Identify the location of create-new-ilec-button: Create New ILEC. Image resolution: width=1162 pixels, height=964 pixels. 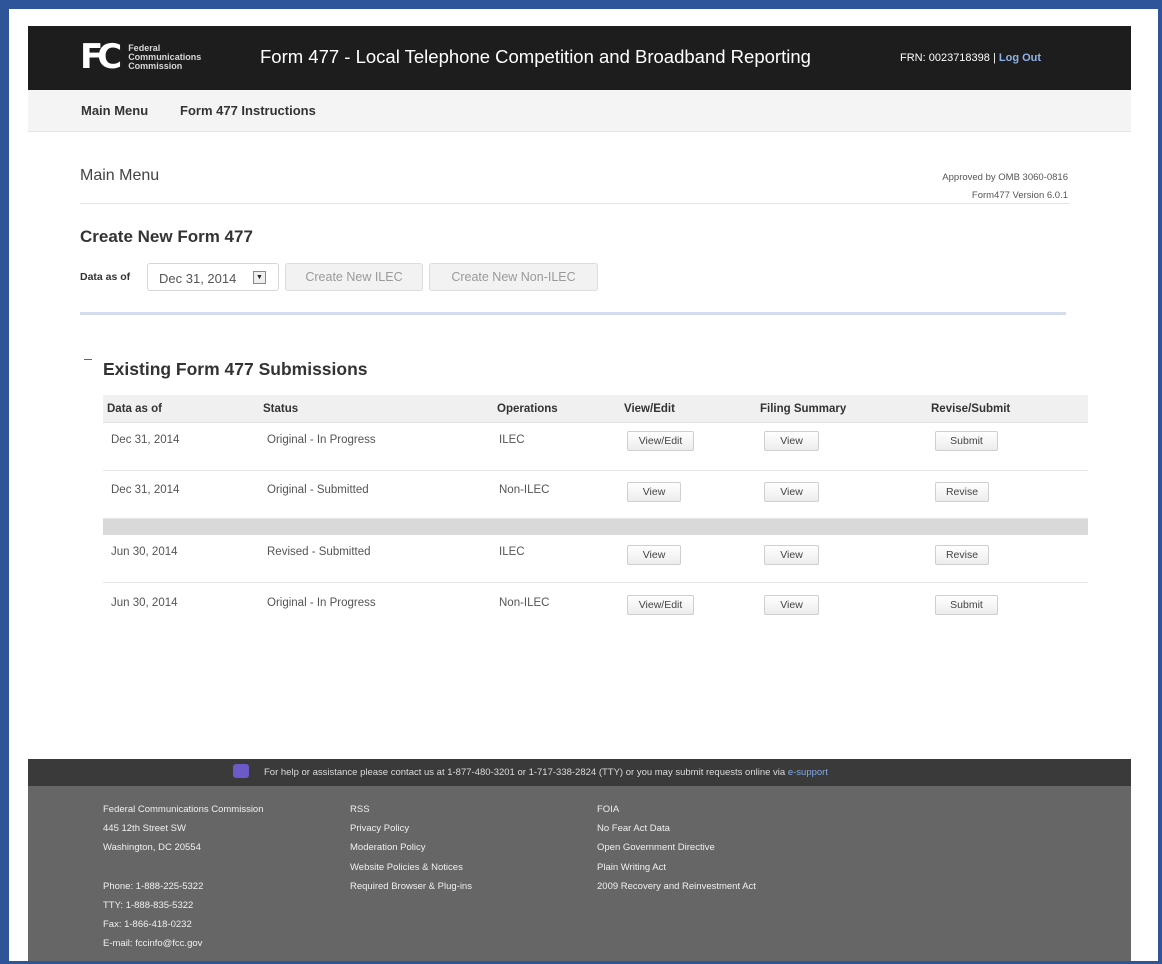
(354, 277).